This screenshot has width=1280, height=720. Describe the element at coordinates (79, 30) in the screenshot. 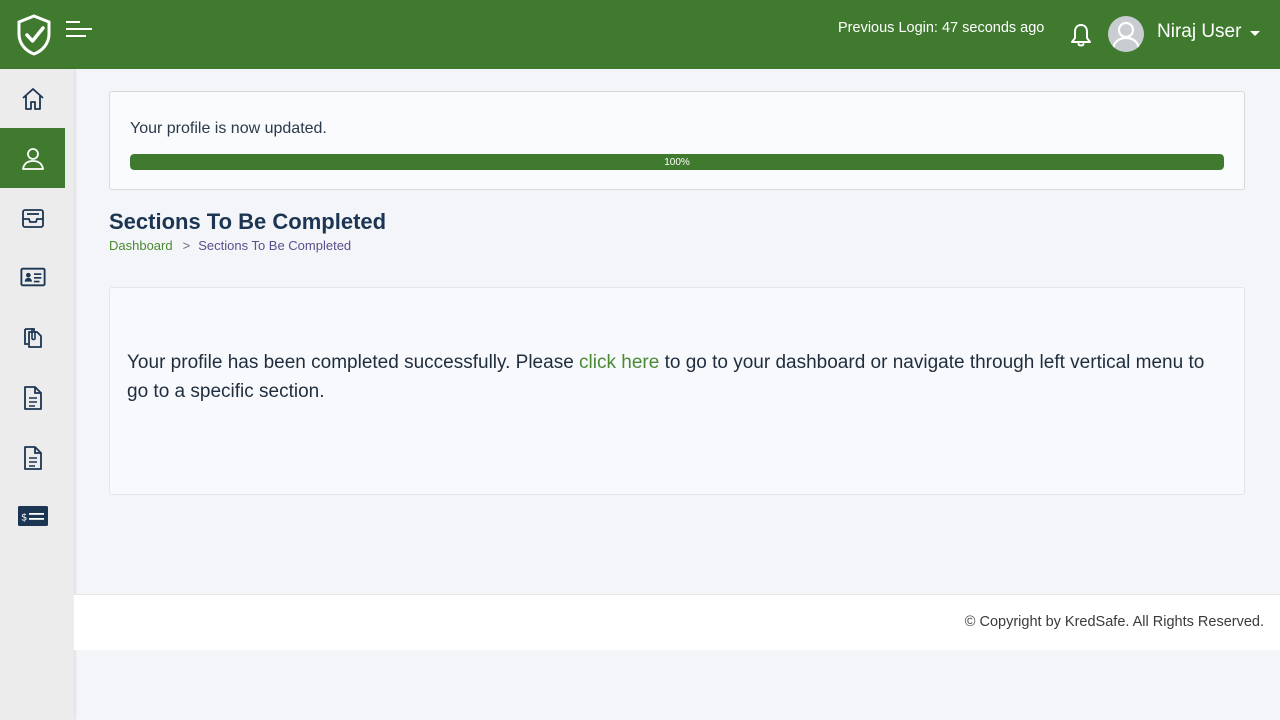

I see `menu-toggle-icon` at that location.